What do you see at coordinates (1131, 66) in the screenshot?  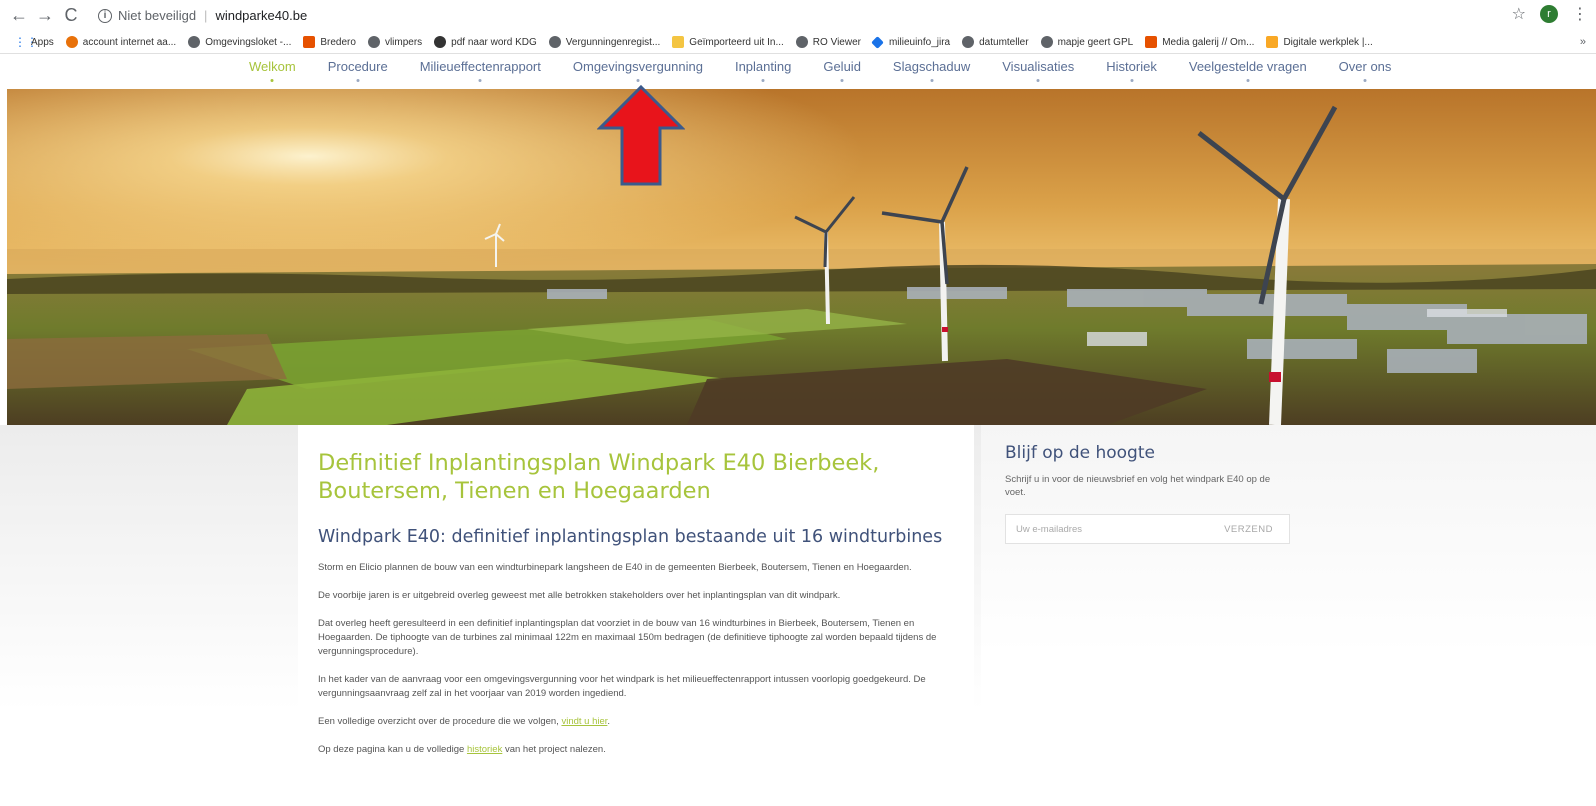 I see `nav-item-label: Historiek` at bounding box center [1131, 66].